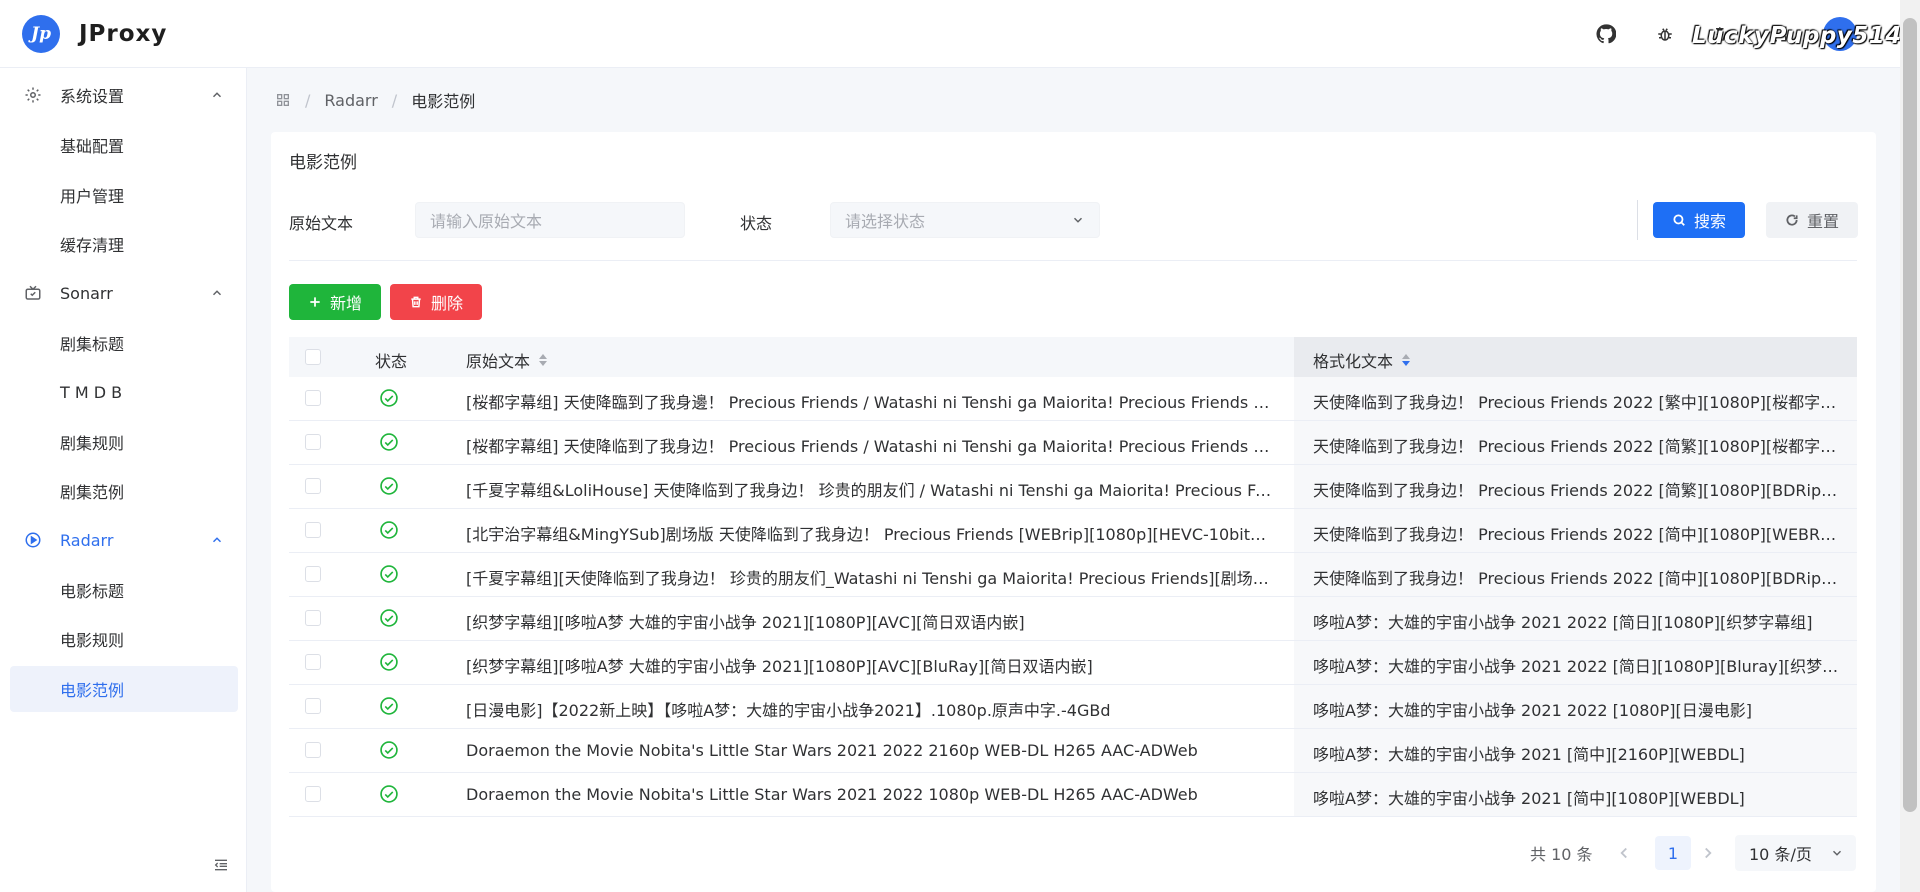 The height and width of the screenshot is (892, 1920). I want to click on divider, so click(1073, 260).